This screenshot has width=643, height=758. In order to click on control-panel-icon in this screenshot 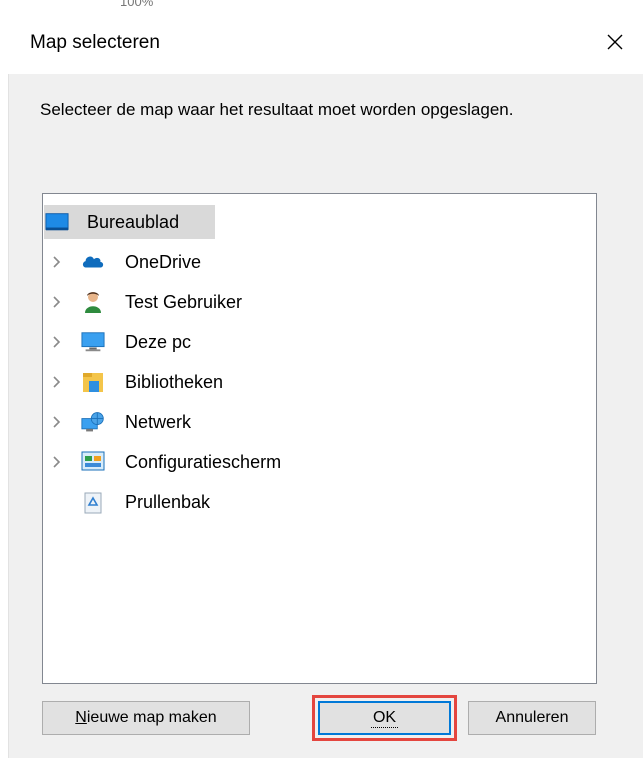, I will do `click(93, 462)`.